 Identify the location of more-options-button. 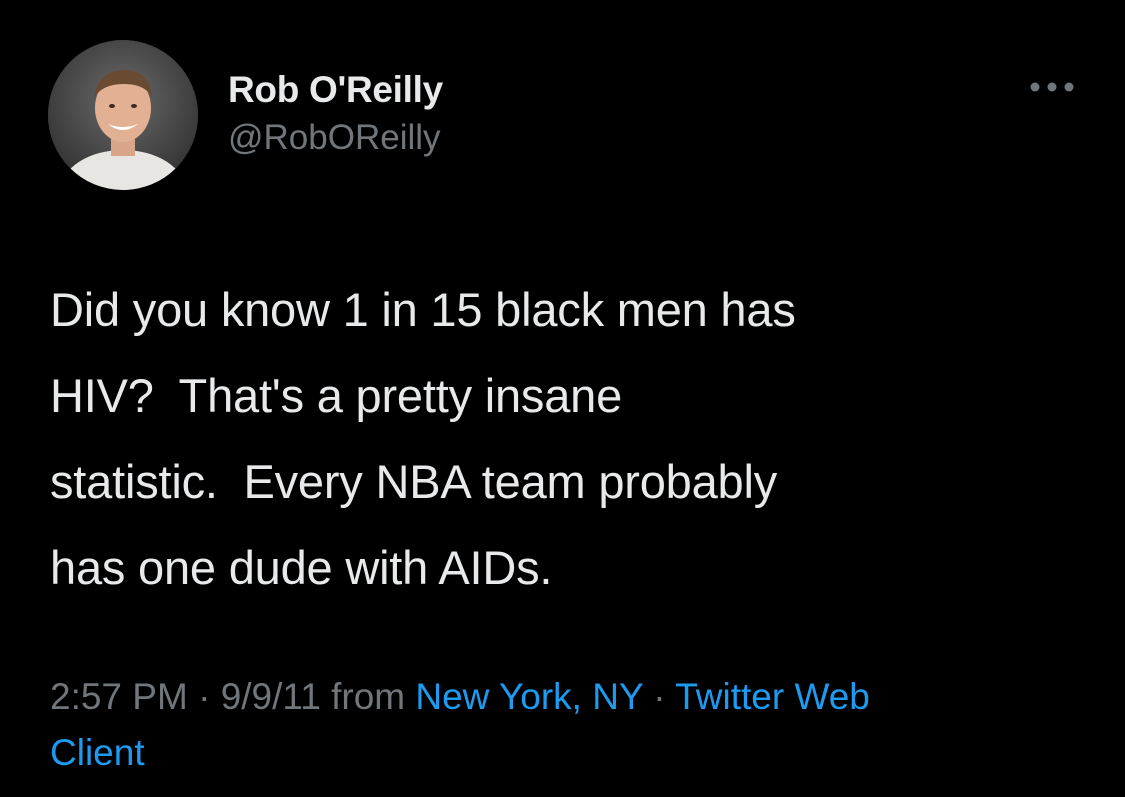
(1052, 87).